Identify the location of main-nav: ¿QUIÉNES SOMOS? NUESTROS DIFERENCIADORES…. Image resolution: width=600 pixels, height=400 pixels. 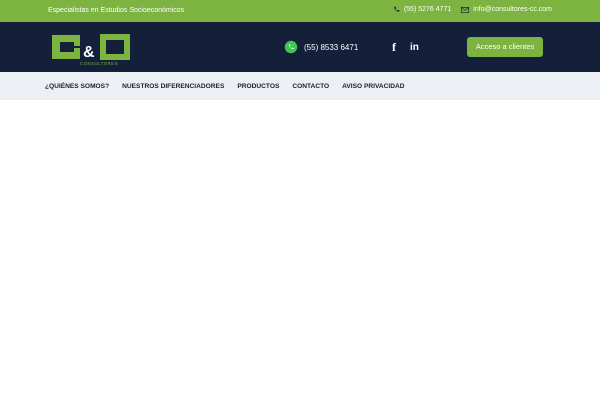
(300, 86).